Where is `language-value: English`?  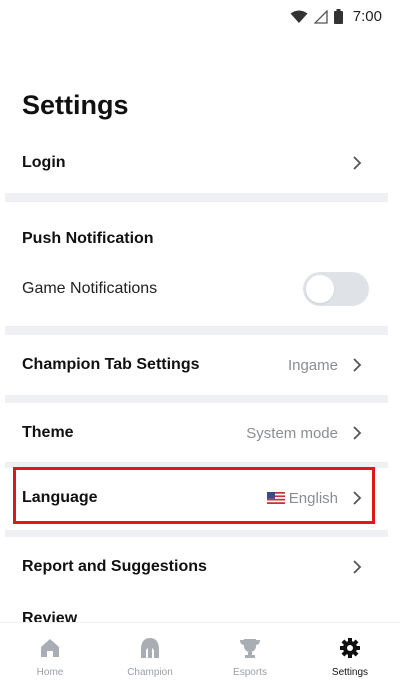 language-value: English is located at coordinates (313, 498).